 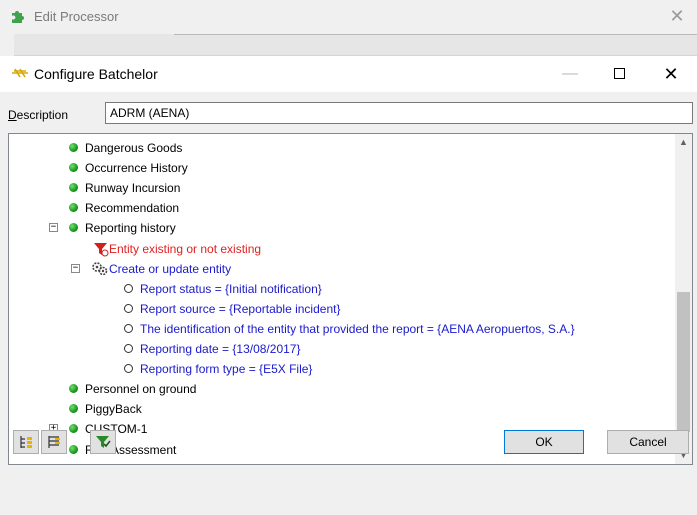 I want to click on ok-button: OK, so click(x=544, y=442).